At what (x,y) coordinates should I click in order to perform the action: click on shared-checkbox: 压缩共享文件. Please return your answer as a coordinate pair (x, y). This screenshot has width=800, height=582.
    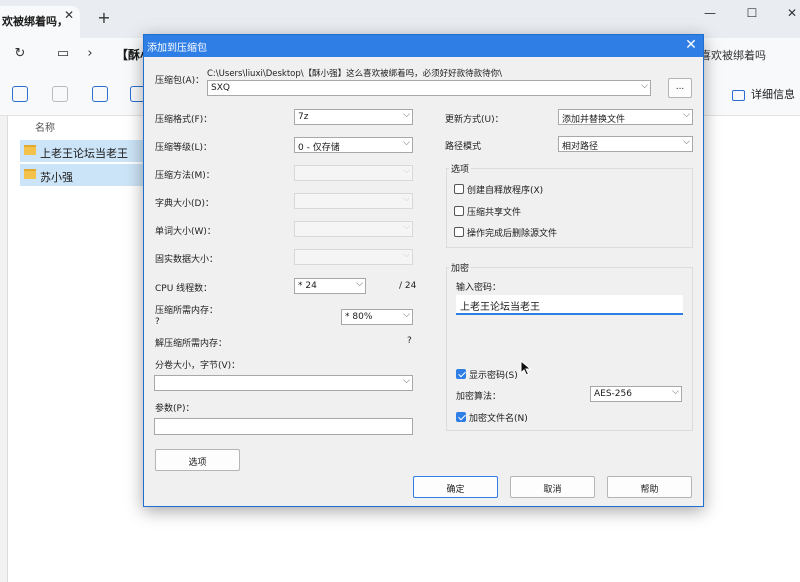
    Looking at the image, I should click on (487, 211).